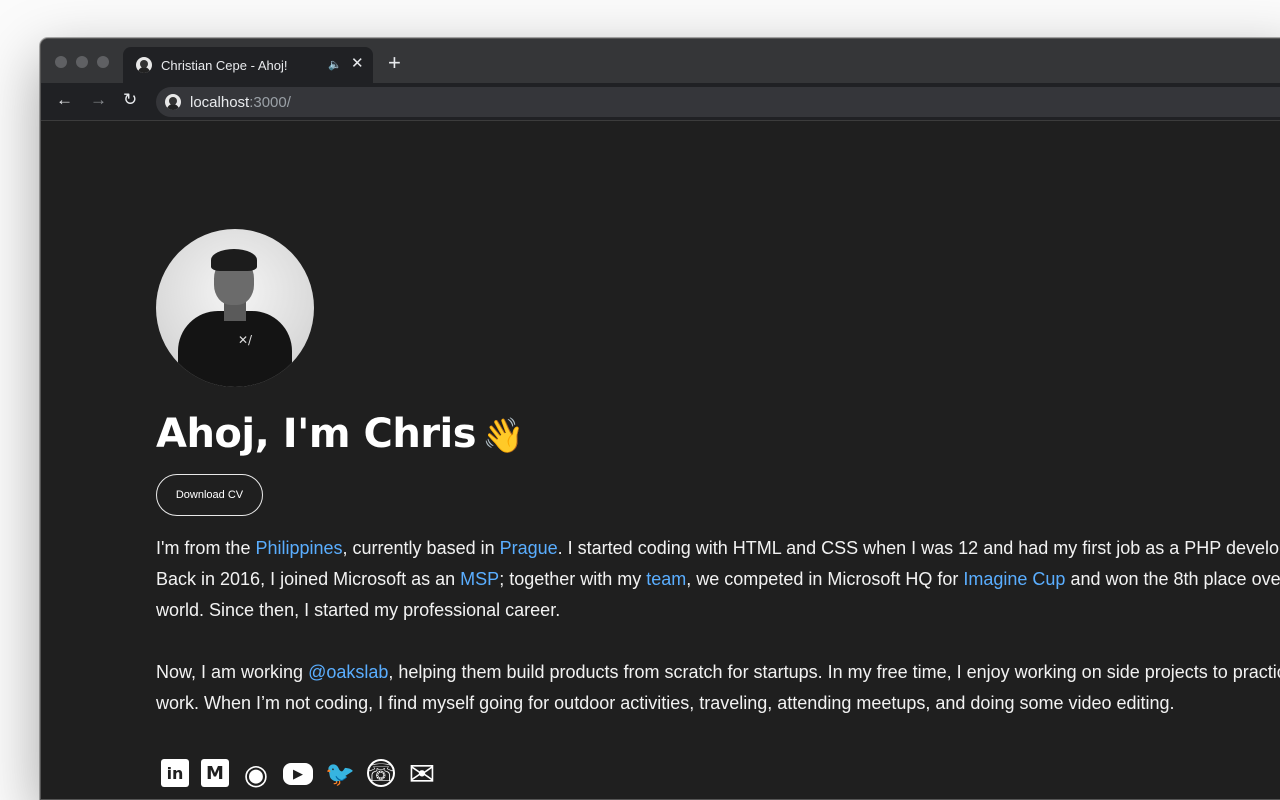 This screenshot has height=800, width=1280. Describe the element at coordinates (220, 102) in the screenshot. I see `url-host: localhost` at that location.